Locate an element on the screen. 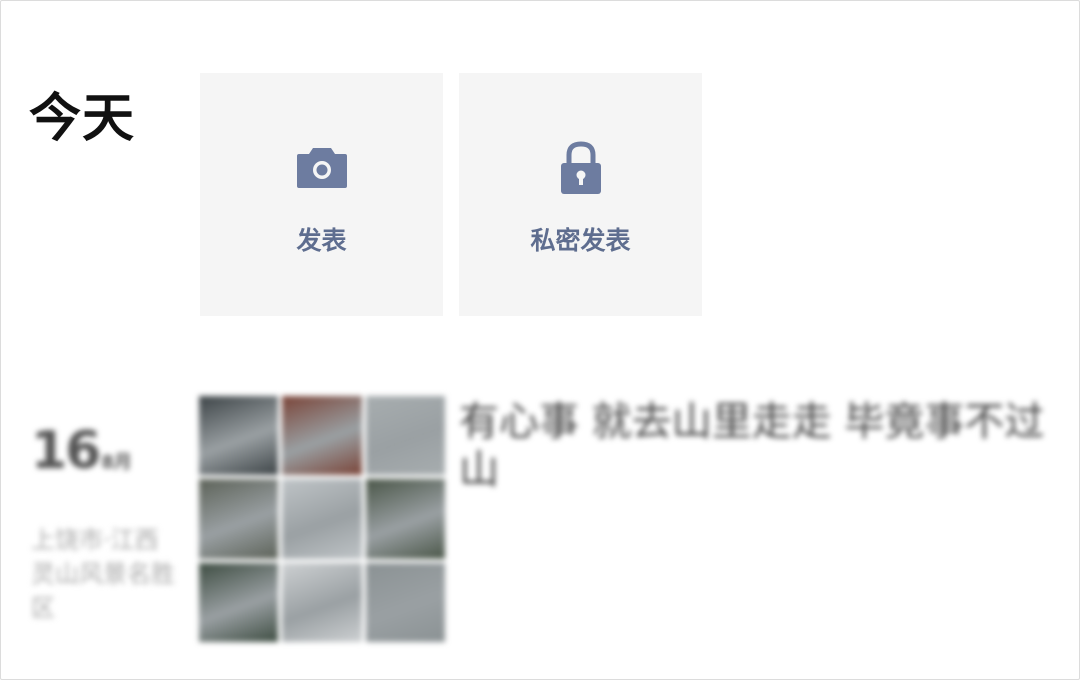  post-location: 上饶市·江西灵山风景名胜区 is located at coordinates (103, 574).